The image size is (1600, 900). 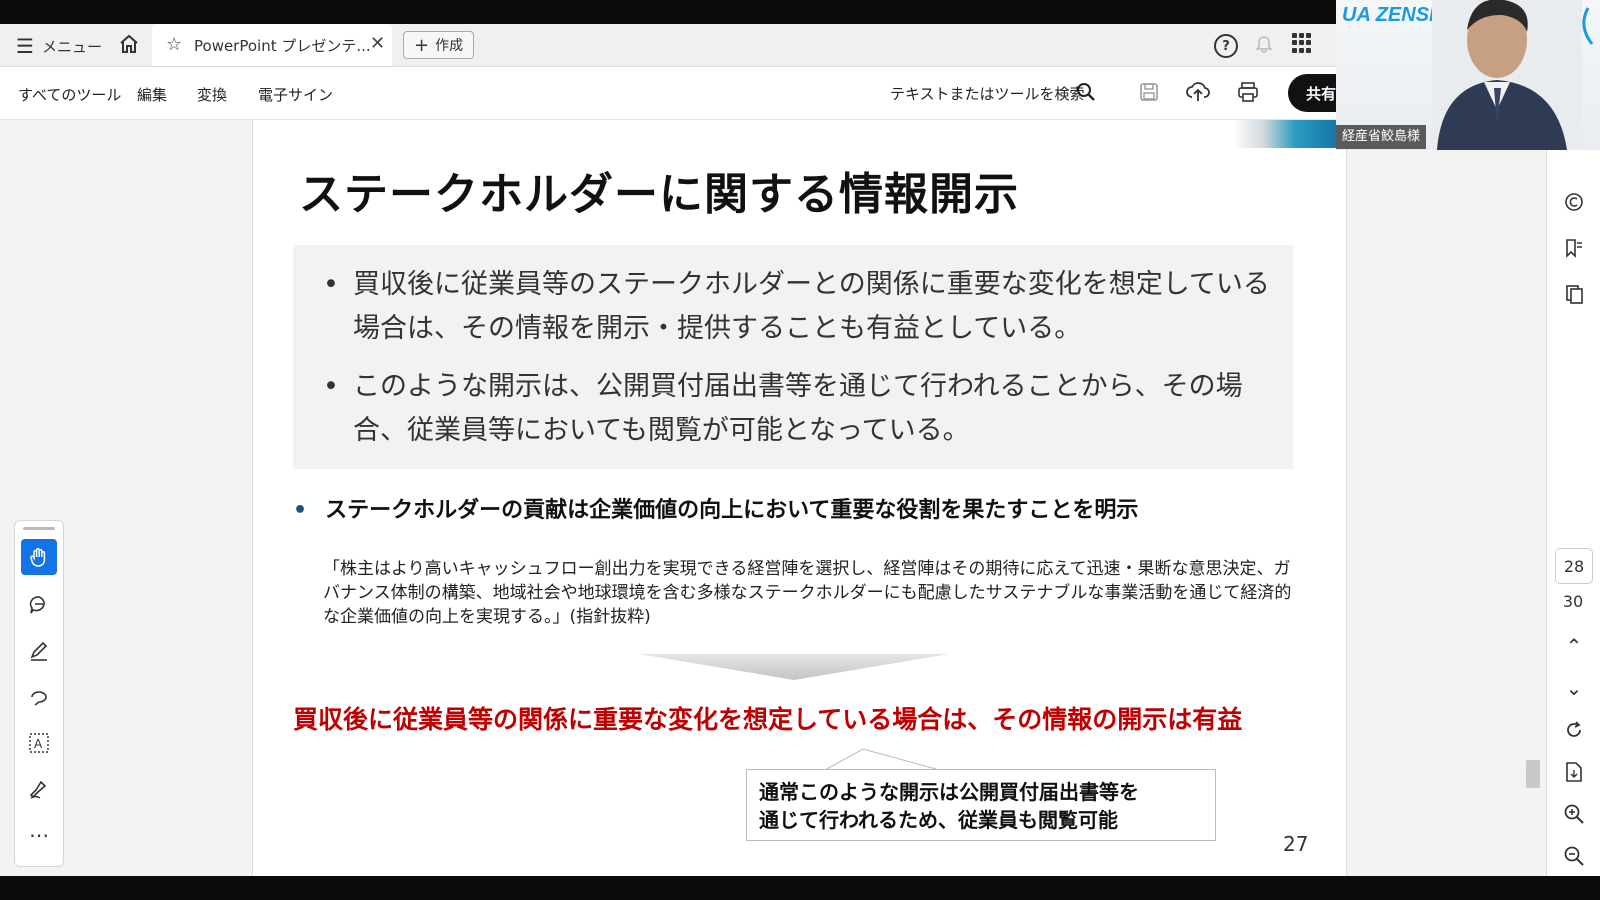 What do you see at coordinates (1574, 566) in the screenshot?
I see `current-page-field: 28` at bounding box center [1574, 566].